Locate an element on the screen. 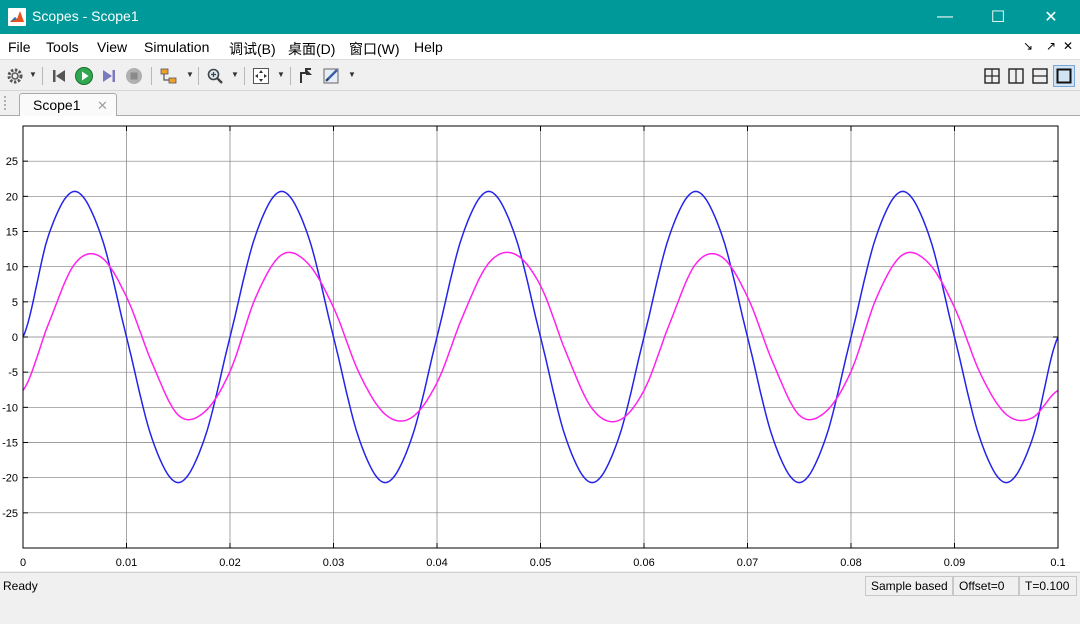 This screenshot has width=1080, height=624. layout-2x2-icon is located at coordinates (992, 76).